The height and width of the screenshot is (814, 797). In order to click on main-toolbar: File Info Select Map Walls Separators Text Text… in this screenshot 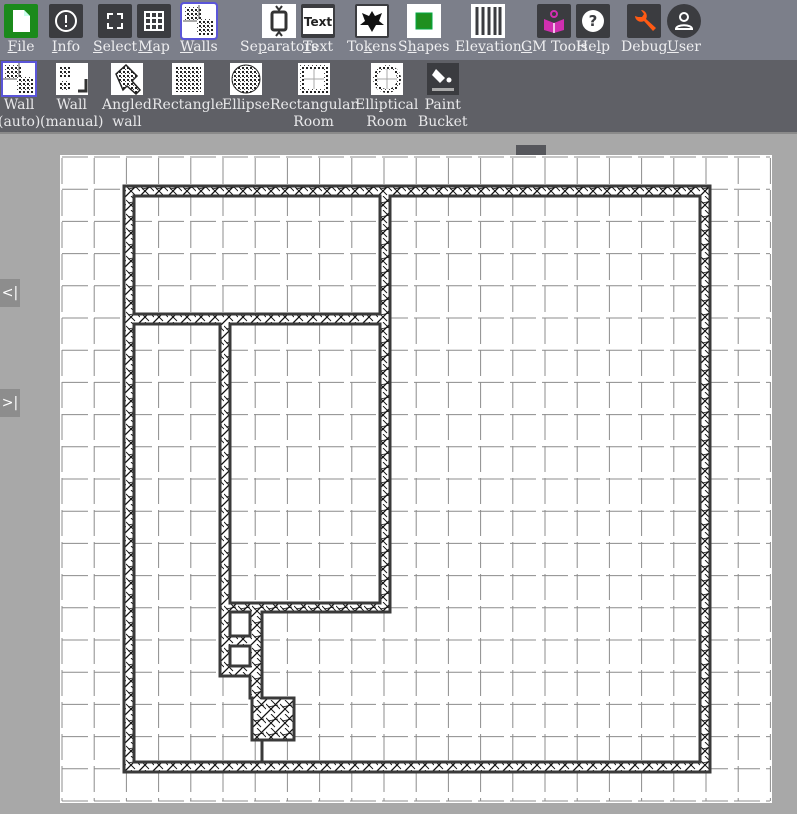, I will do `click(398, 30)`.